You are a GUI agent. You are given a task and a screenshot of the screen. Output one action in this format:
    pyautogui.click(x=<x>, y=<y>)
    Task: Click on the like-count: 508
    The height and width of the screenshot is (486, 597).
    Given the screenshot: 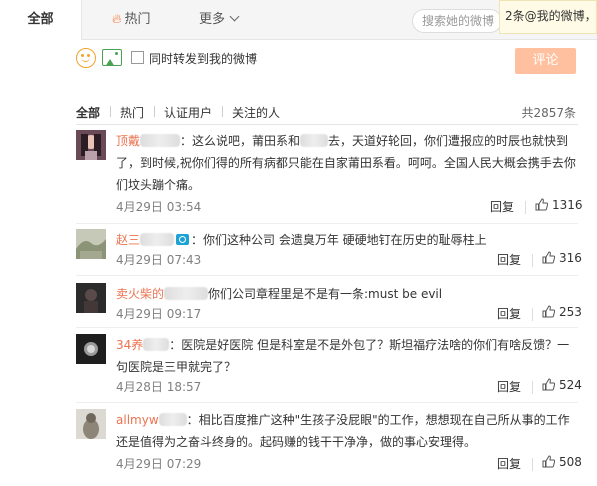 What is the action you would take?
    pyautogui.click(x=570, y=462)
    